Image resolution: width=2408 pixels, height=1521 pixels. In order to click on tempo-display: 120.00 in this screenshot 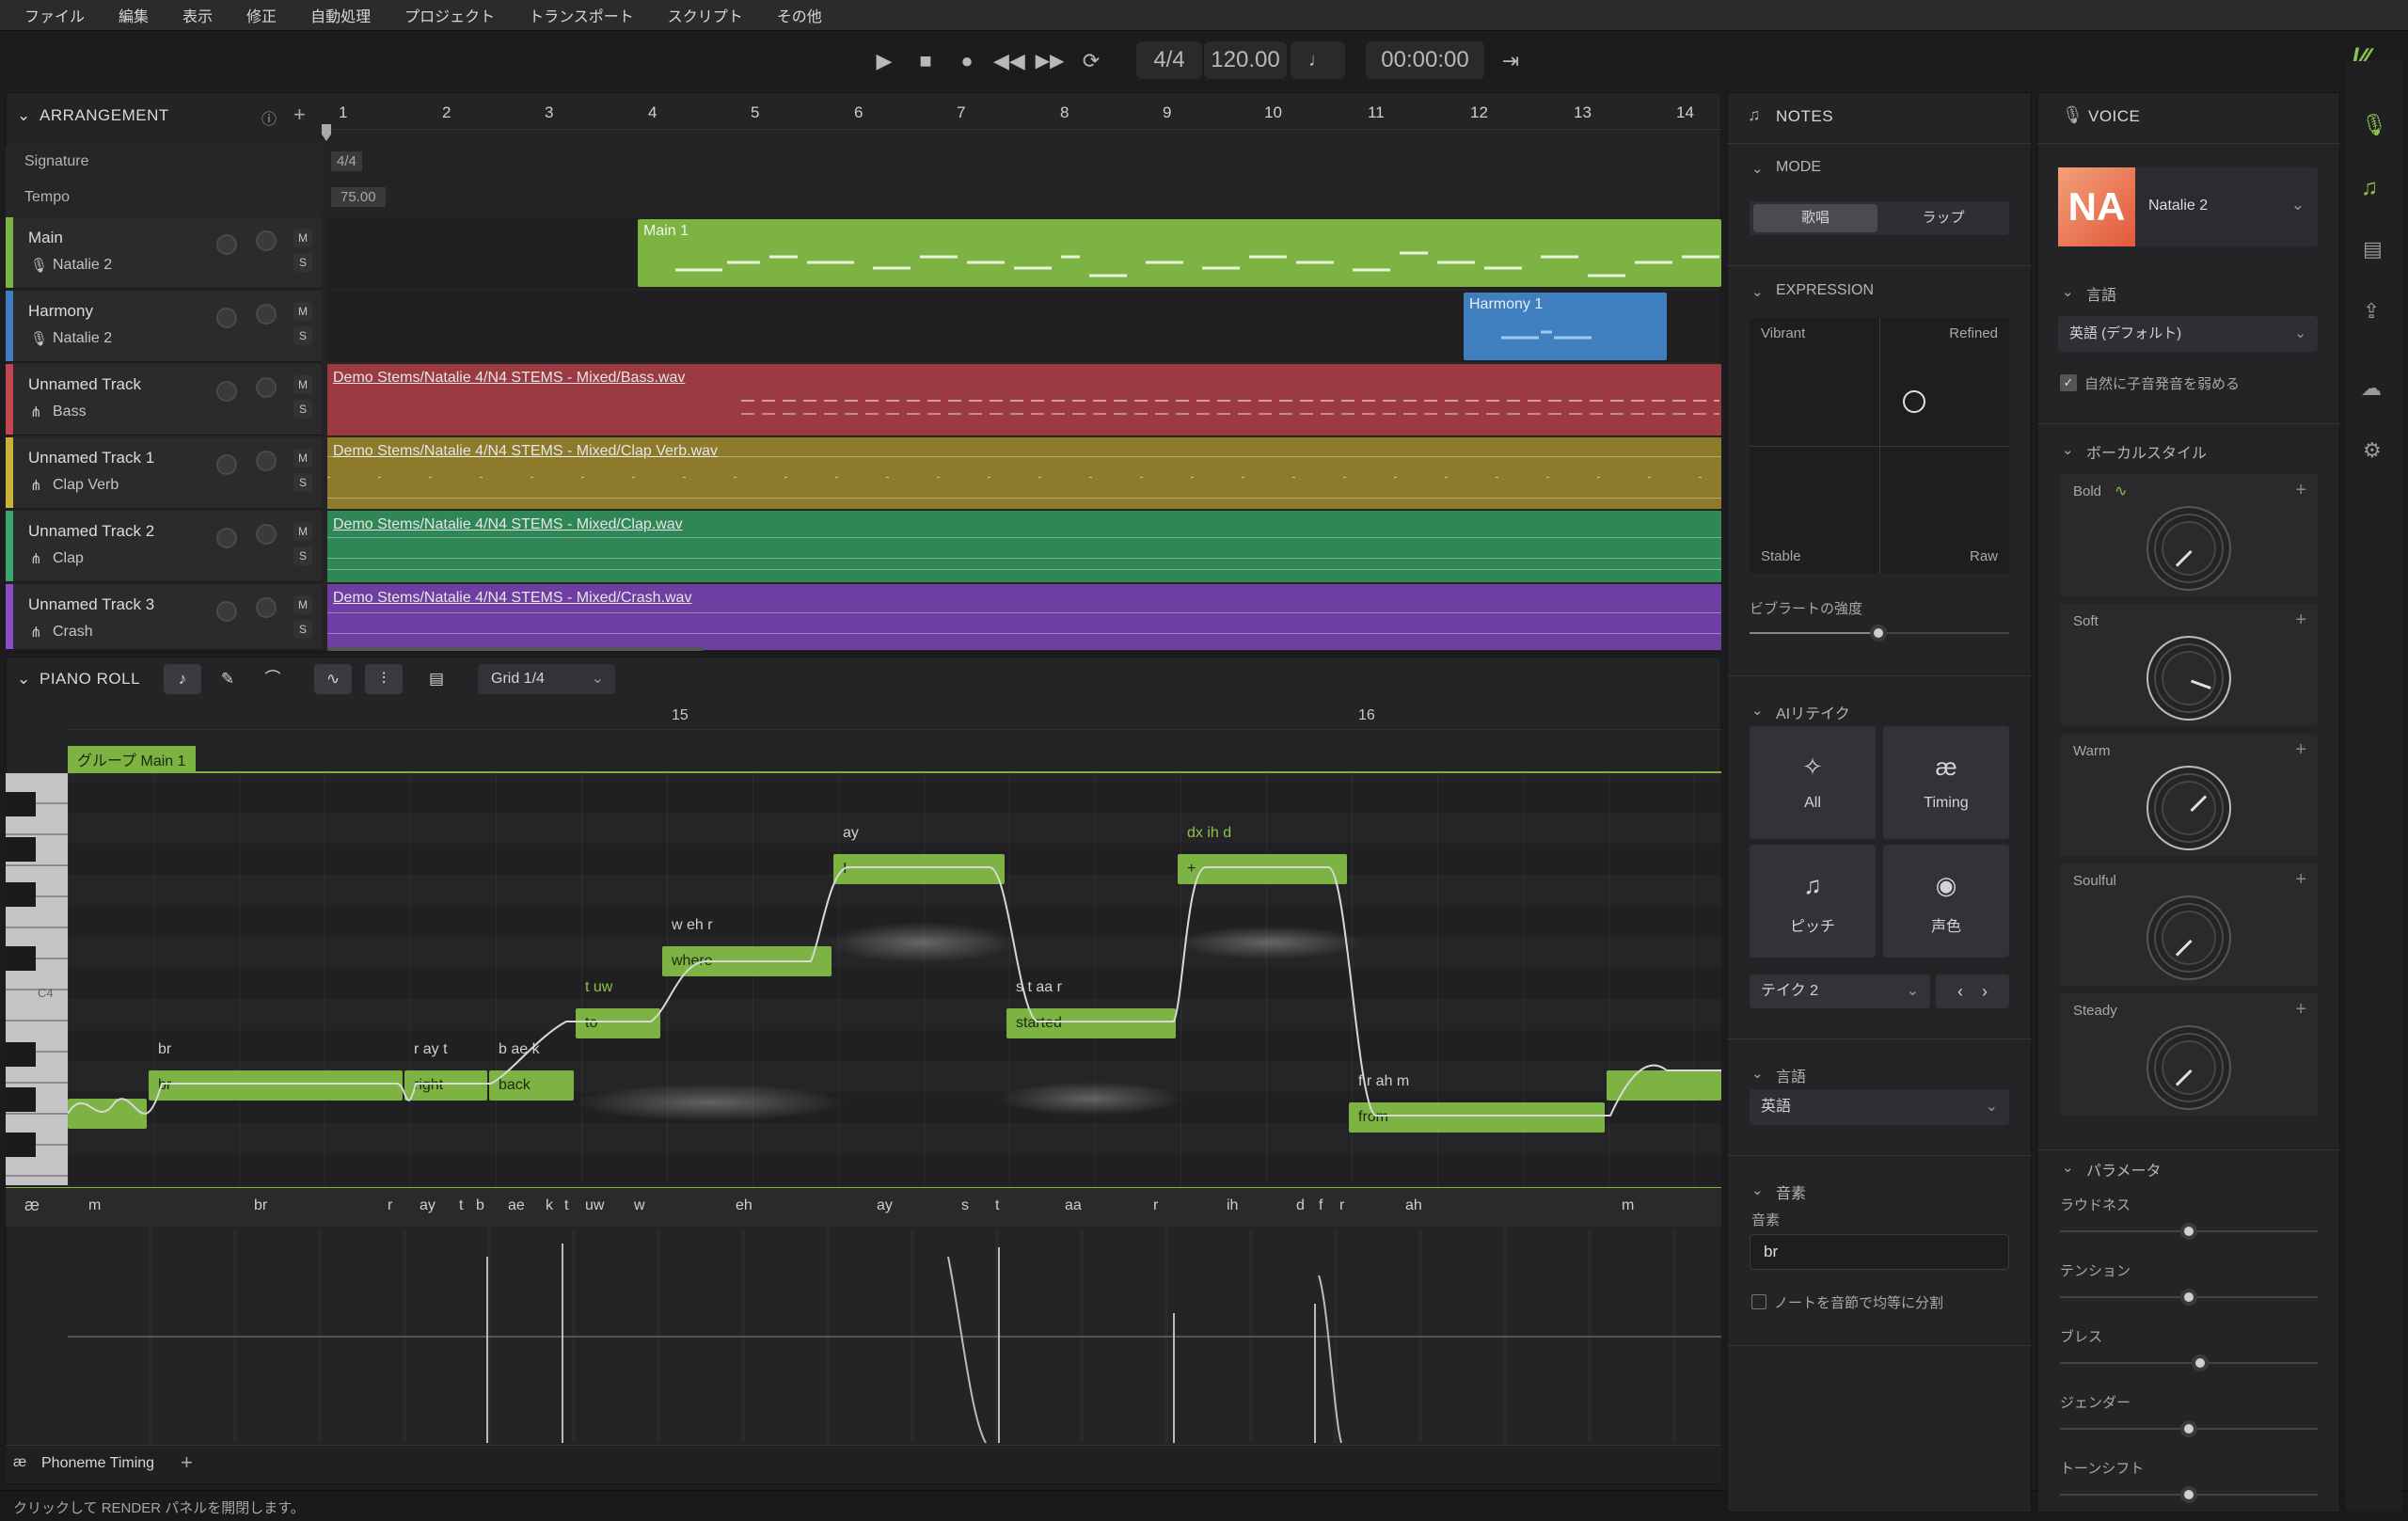, I will do `click(1246, 60)`.